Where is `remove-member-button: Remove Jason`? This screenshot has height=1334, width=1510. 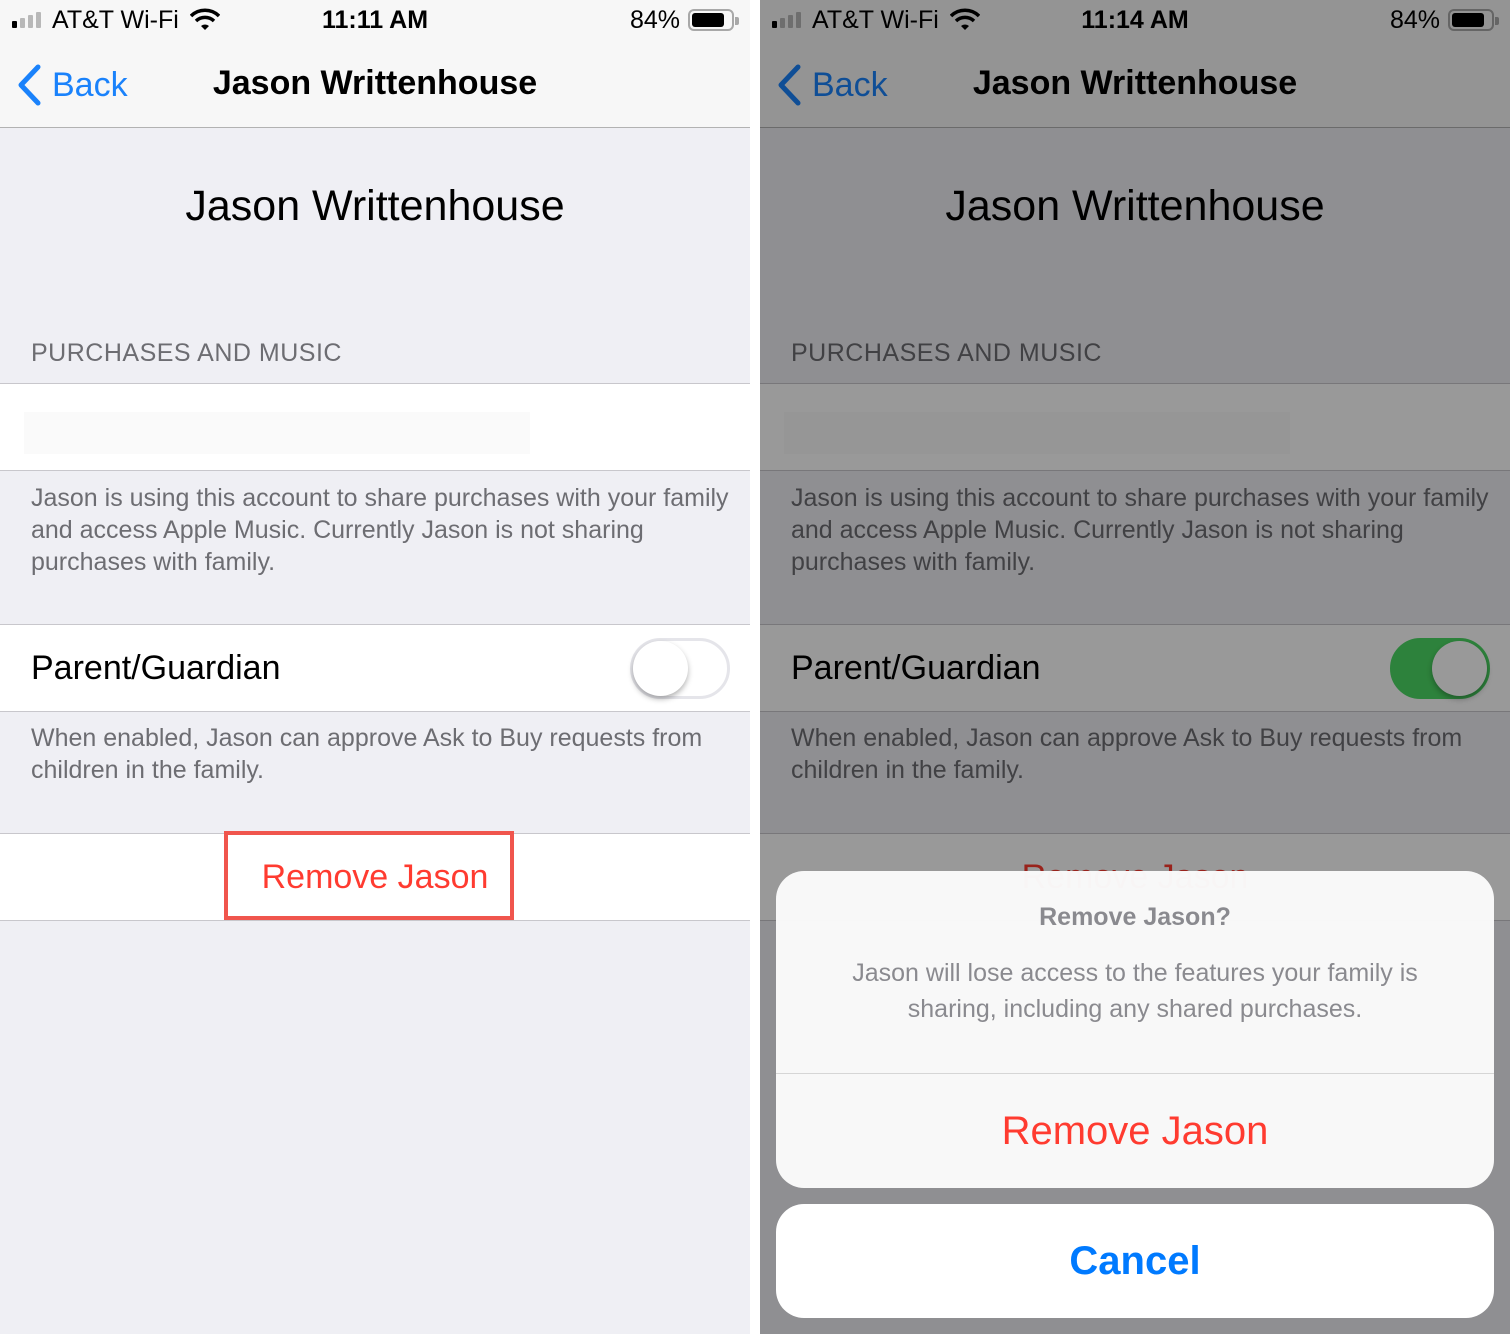
remove-member-button: Remove Jason is located at coordinates (375, 877).